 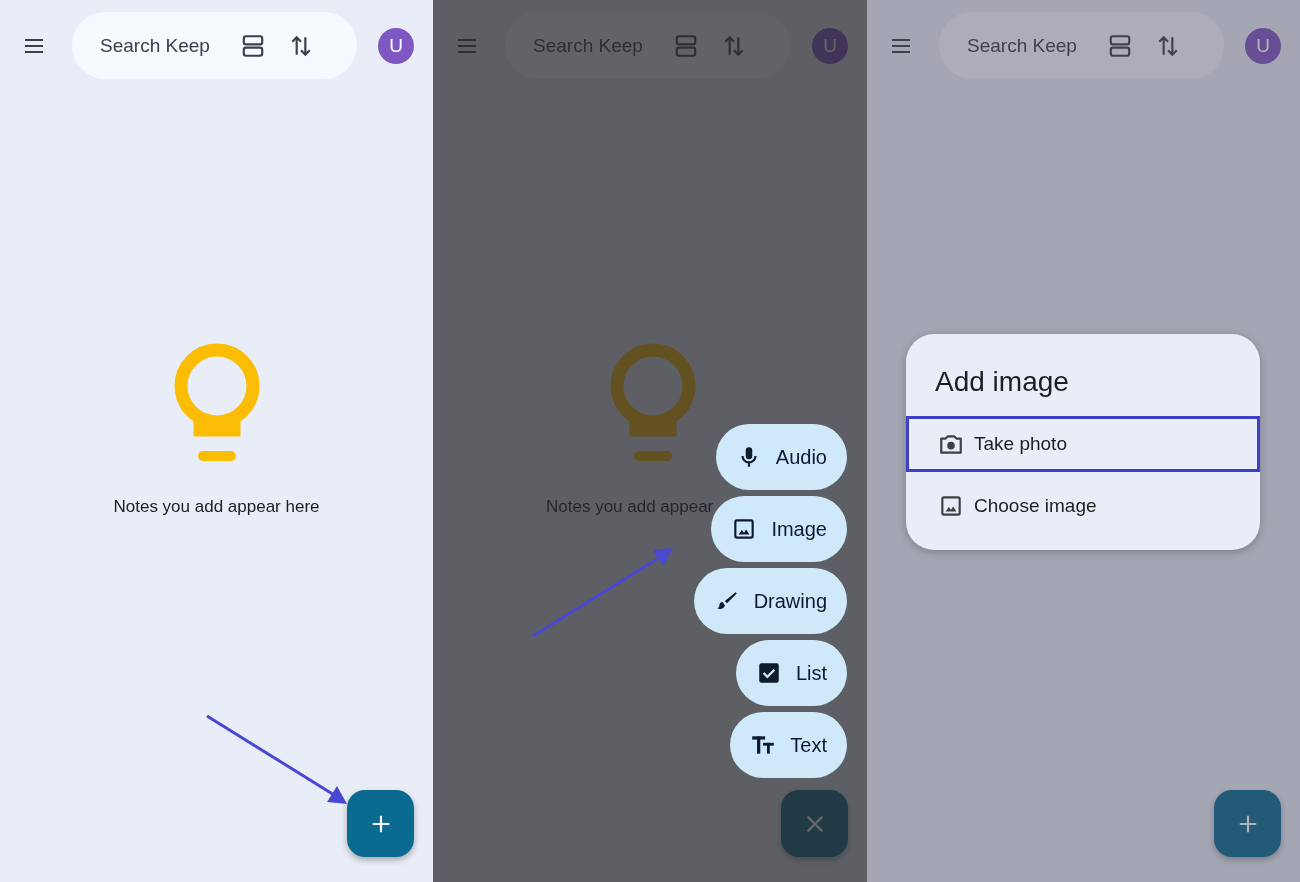 I want to click on dialog-title: Add image, so click(x=1002, y=382).